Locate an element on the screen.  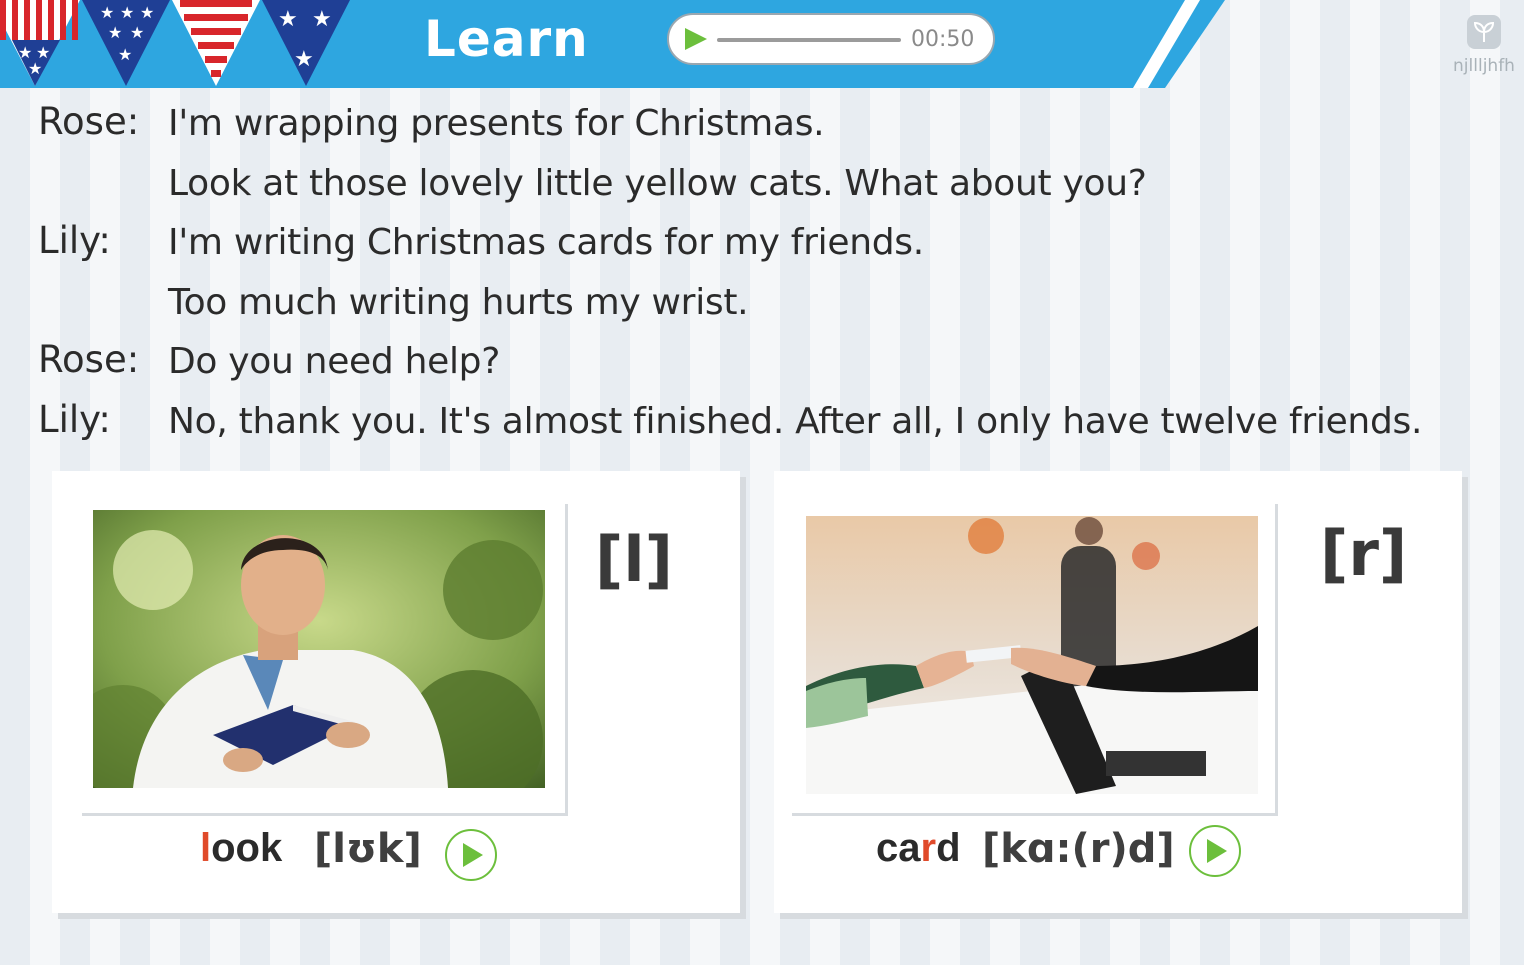
man-reading-book-photo is located at coordinates (319, 649).